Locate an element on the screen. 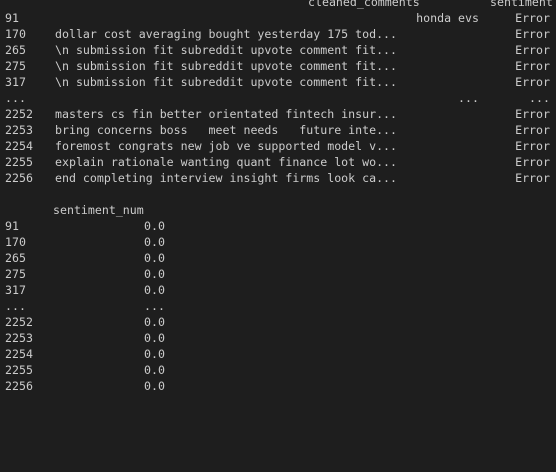  column-header-sentiment: sentiment is located at coordinates (521, 4).